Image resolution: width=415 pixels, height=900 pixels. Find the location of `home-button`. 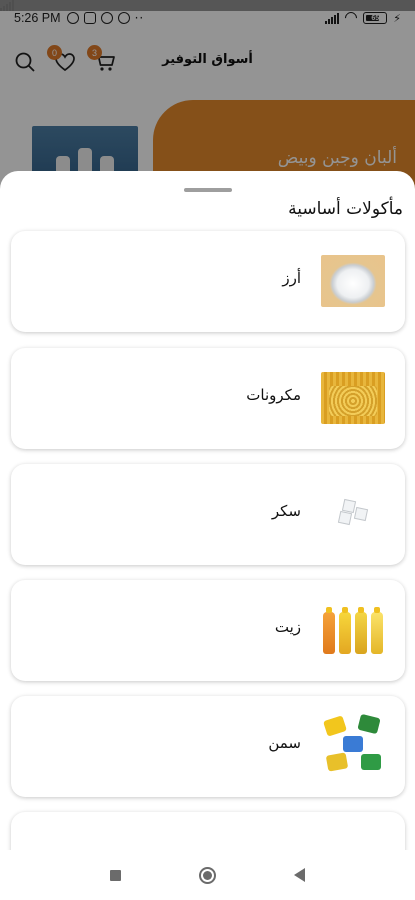

home-button is located at coordinates (207, 875).